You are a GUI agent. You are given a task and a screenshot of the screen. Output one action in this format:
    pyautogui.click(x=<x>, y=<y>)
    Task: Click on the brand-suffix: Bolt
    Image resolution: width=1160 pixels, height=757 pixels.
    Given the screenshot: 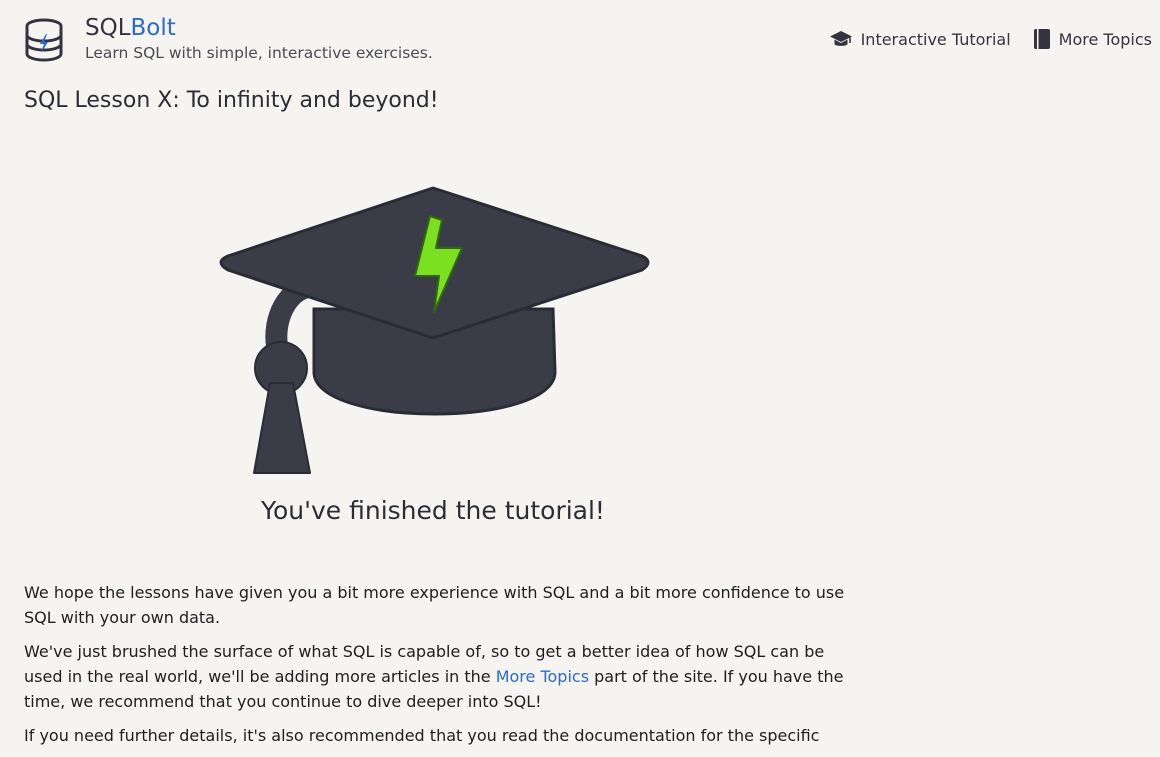 What is the action you would take?
    pyautogui.click(x=153, y=28)
    